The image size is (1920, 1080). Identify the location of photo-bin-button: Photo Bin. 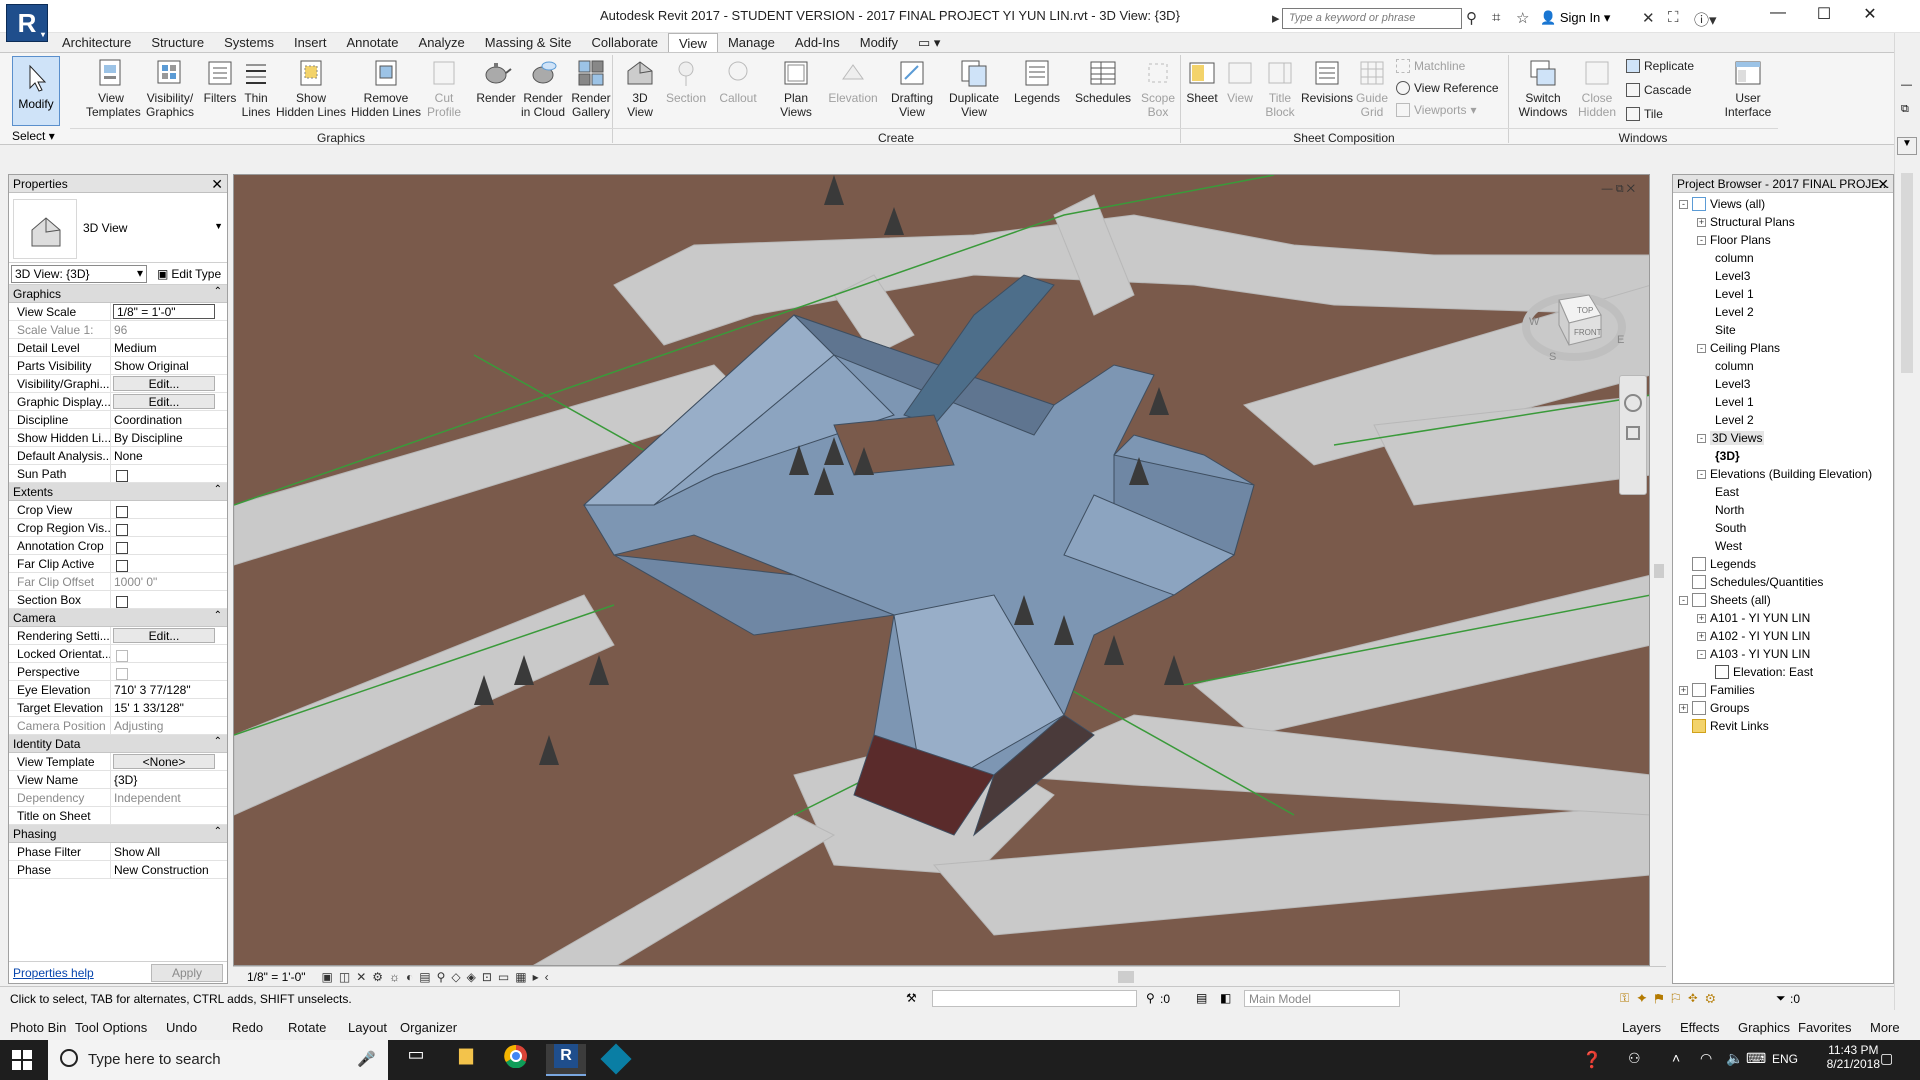
(38, 1027).